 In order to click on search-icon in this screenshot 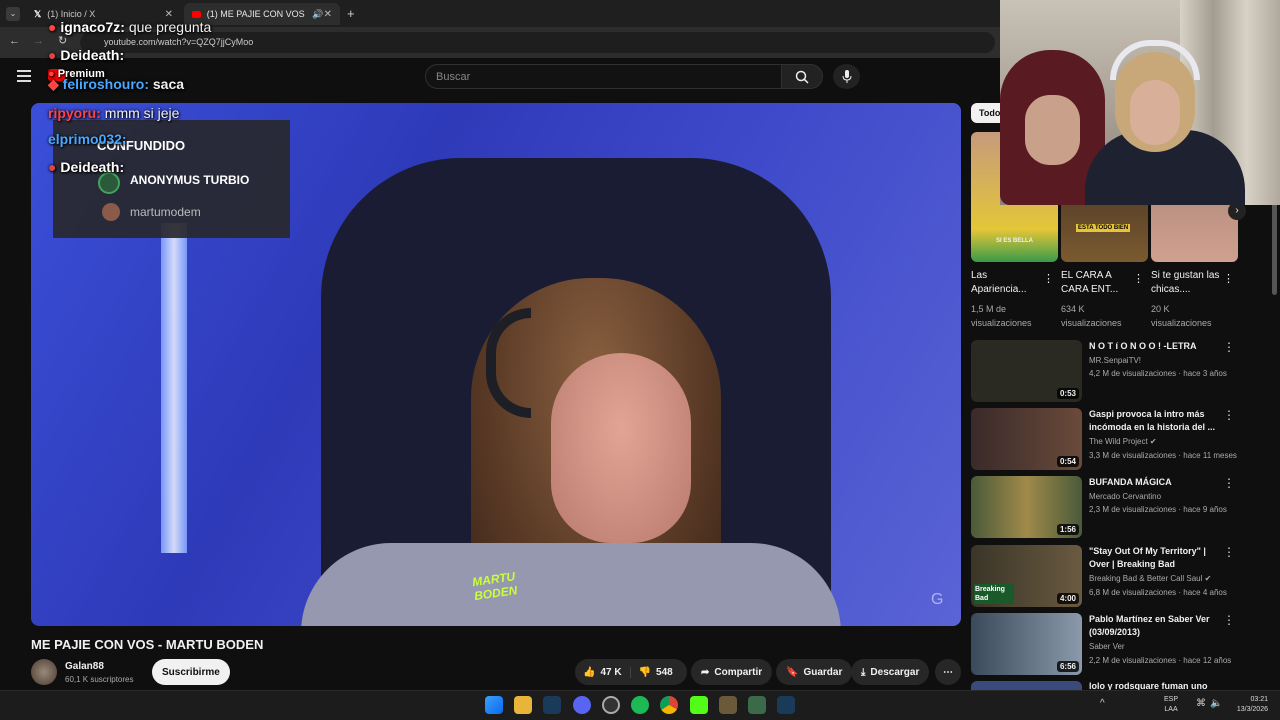, I will do `click(802, 77)`.